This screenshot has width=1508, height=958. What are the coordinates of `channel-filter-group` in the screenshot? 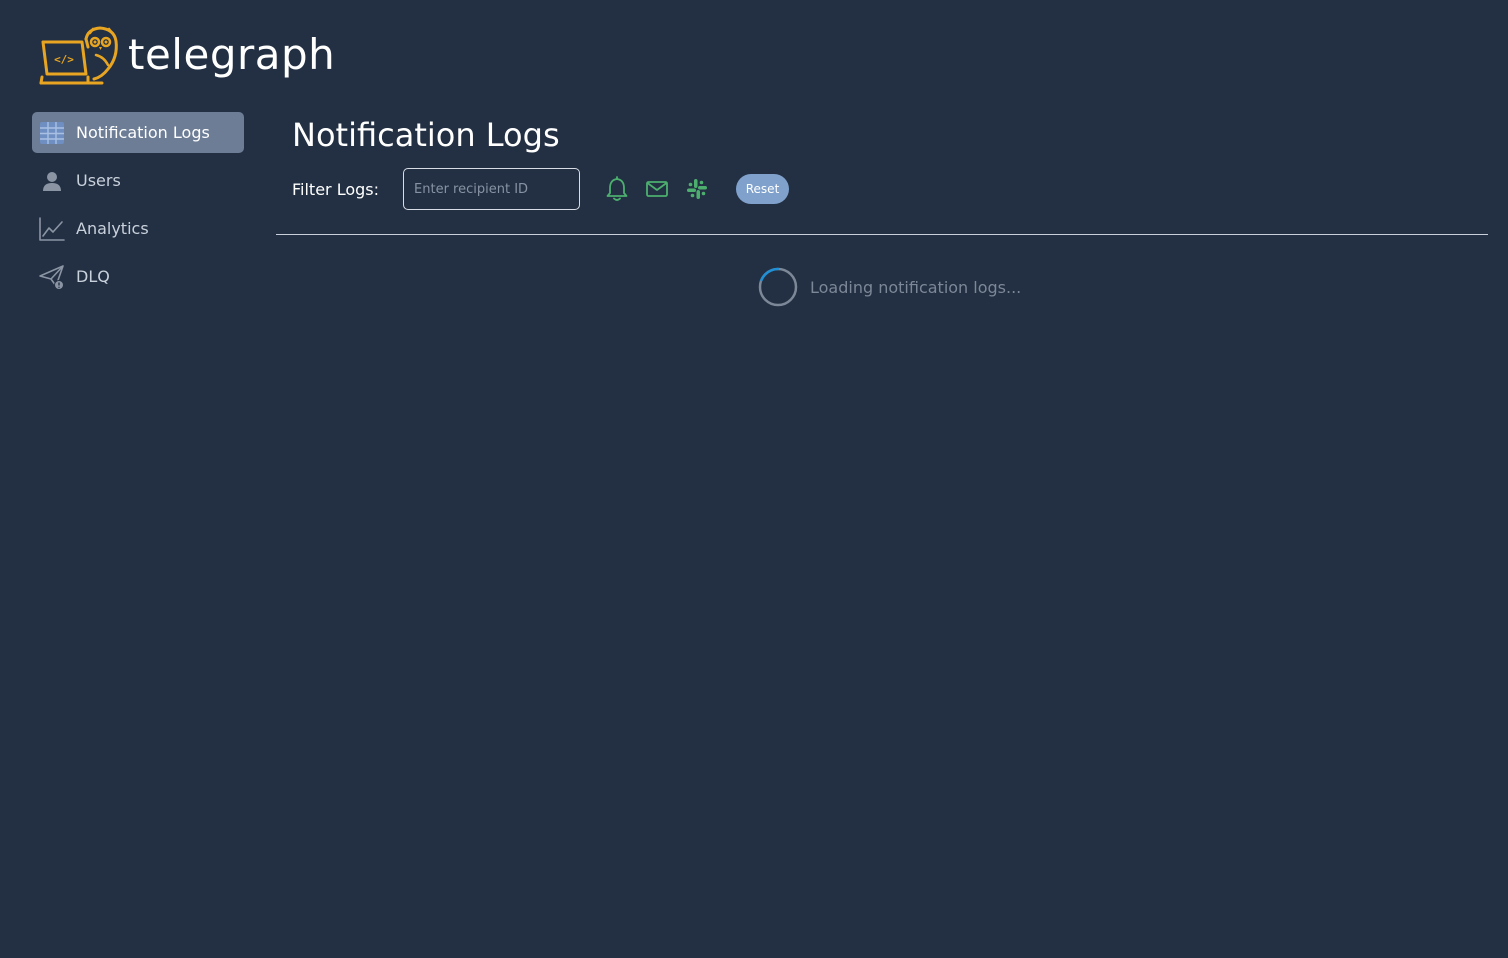 It's located at (664, 189).